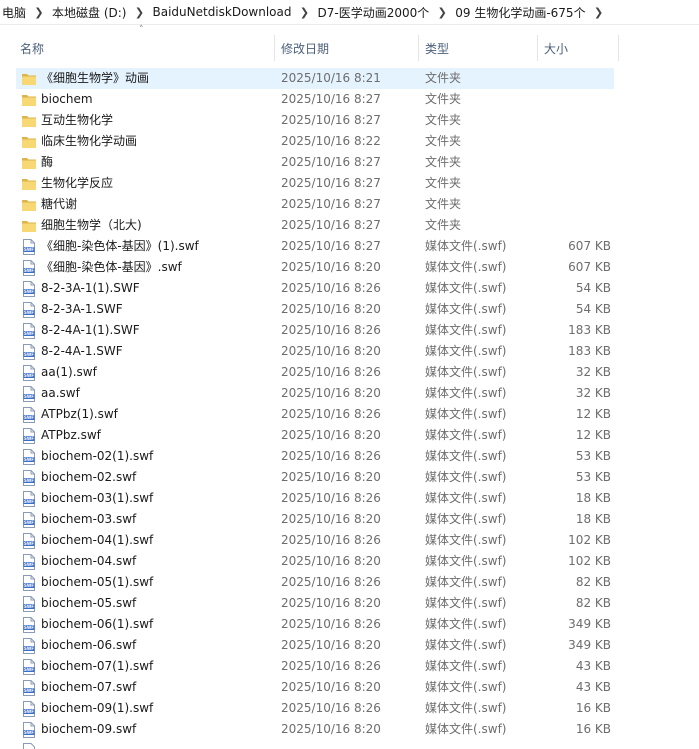 The image size is (699, 749). I want to click on breadcrumb-item-computer: 电脑, so click(14, 12).